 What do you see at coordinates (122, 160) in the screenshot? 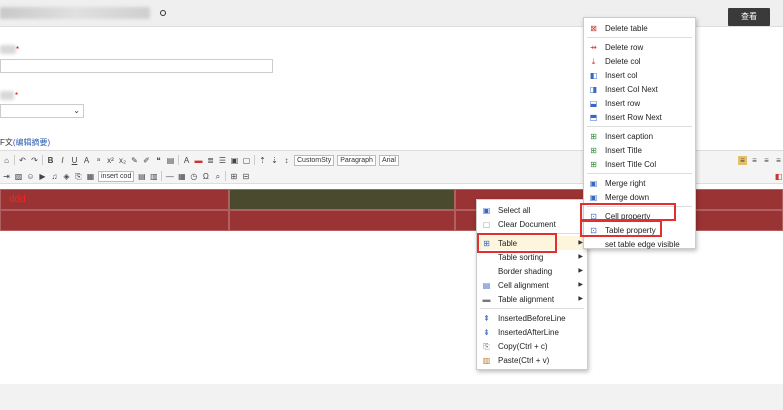
I see `subscript-icon: x₂` at bounding box center [122, 160].